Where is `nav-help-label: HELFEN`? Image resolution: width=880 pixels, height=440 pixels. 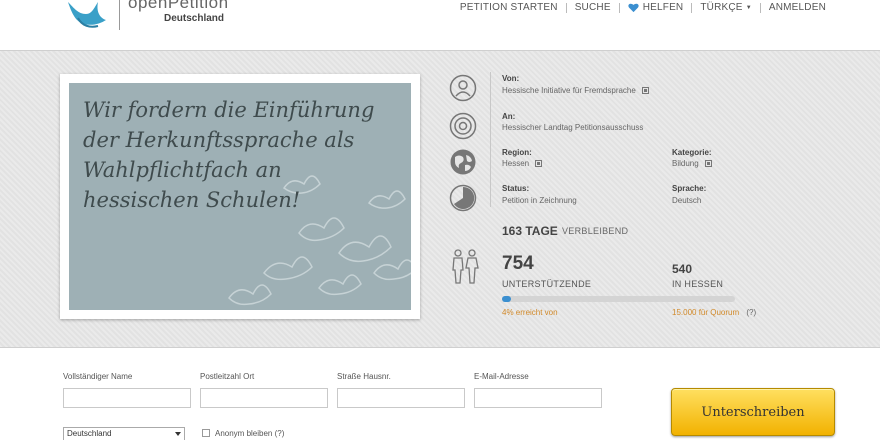
nav-help-label: HELFEN is located at coordinates (663, 7).